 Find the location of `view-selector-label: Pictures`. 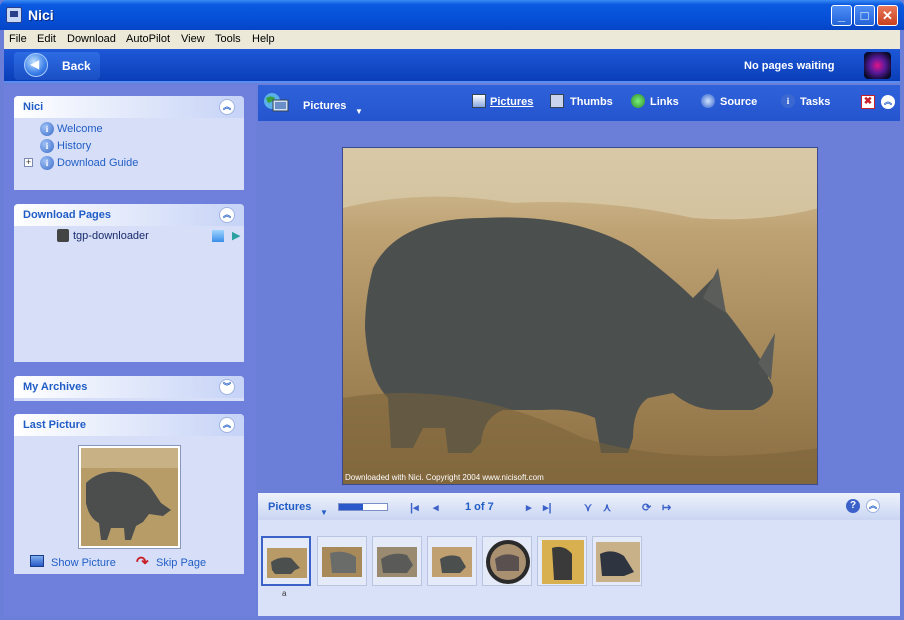

view-selector-label: Pictures is located at coordinates (324, 106).